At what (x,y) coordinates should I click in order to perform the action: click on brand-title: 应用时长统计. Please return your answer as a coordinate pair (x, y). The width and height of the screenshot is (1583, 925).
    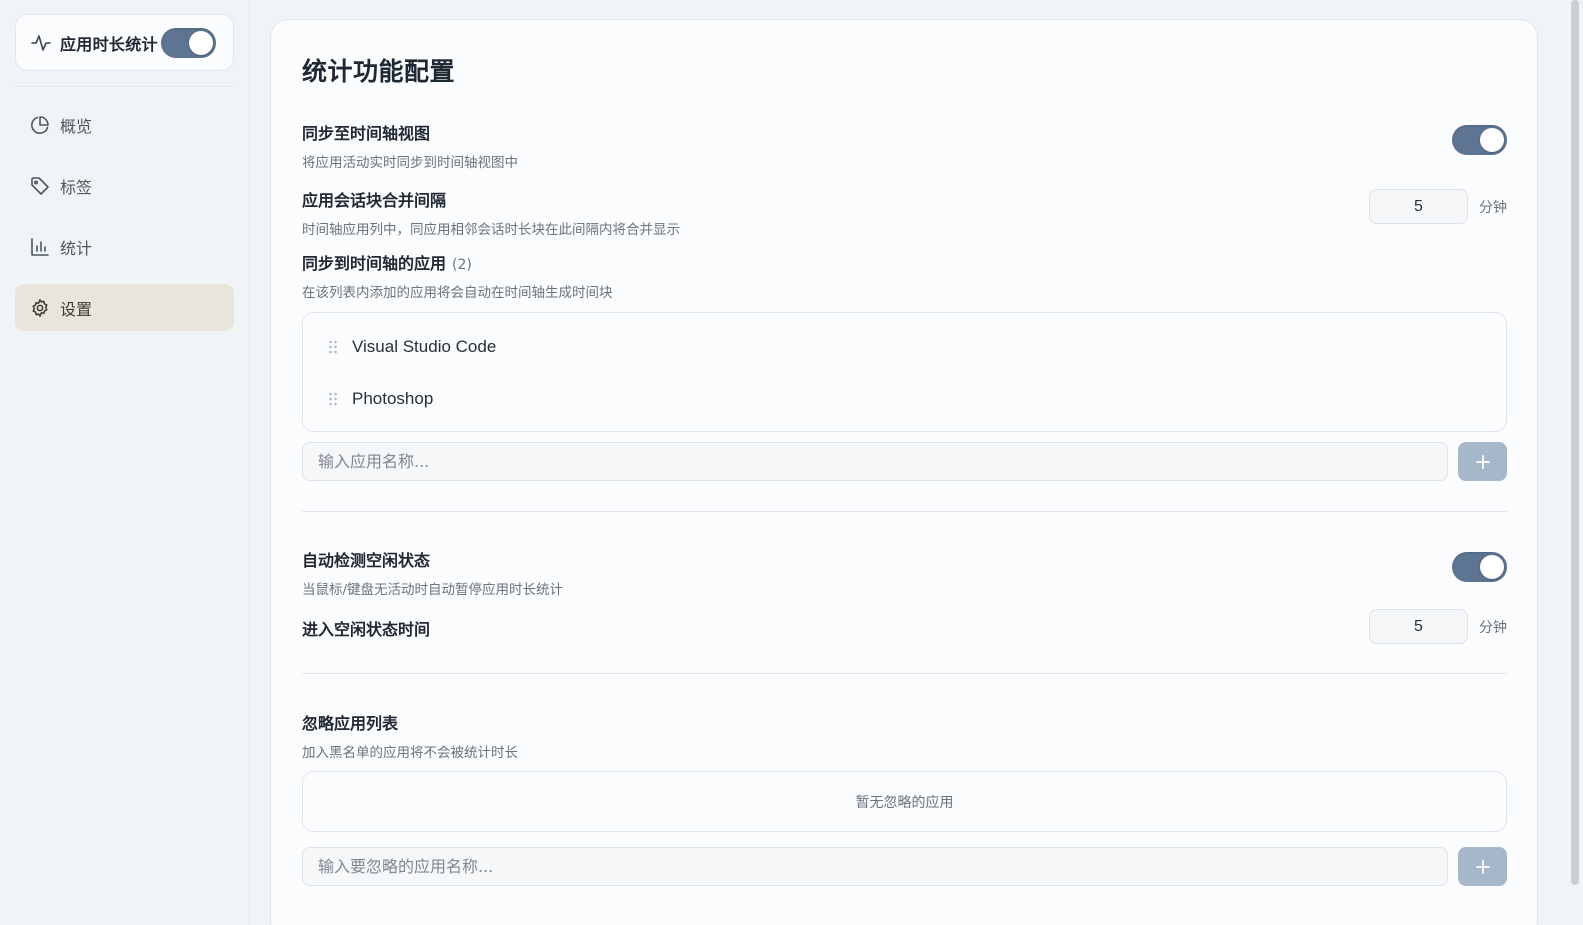
    Looking at the image, I should click on (109, 44).